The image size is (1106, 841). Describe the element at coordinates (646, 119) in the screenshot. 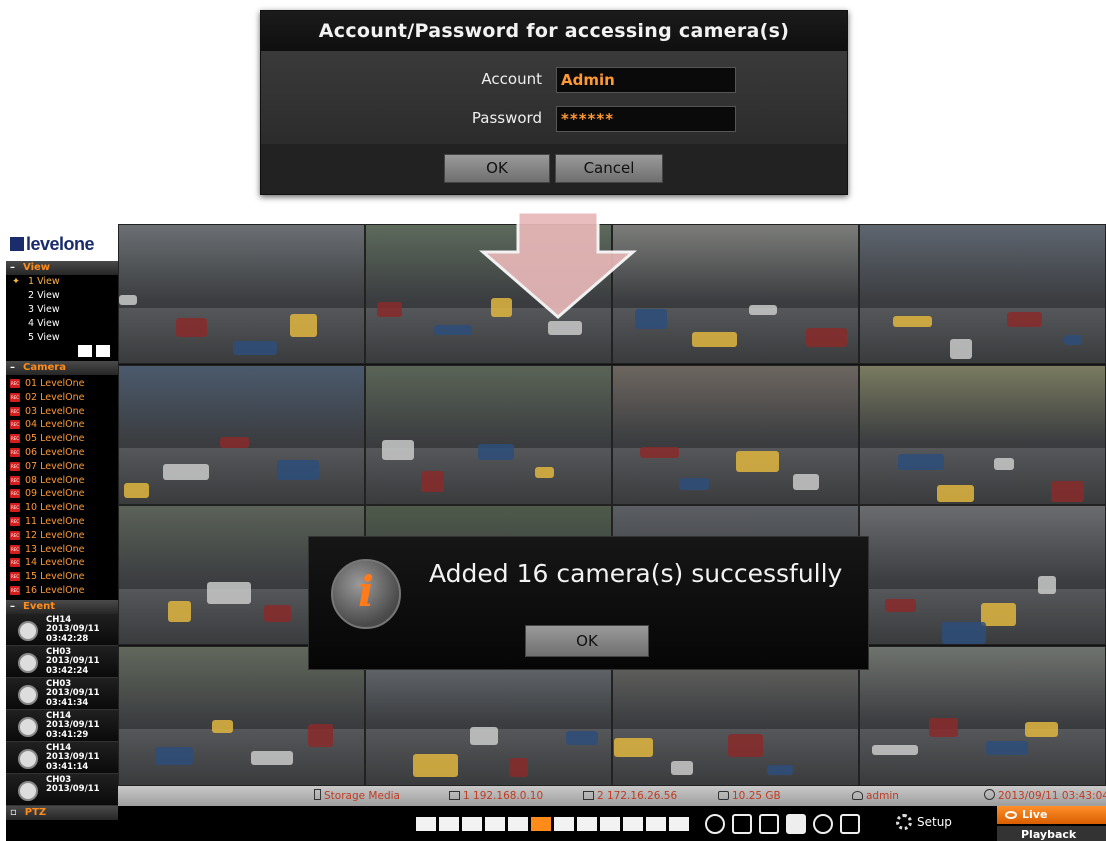

I see `password-input: ******` at that location.